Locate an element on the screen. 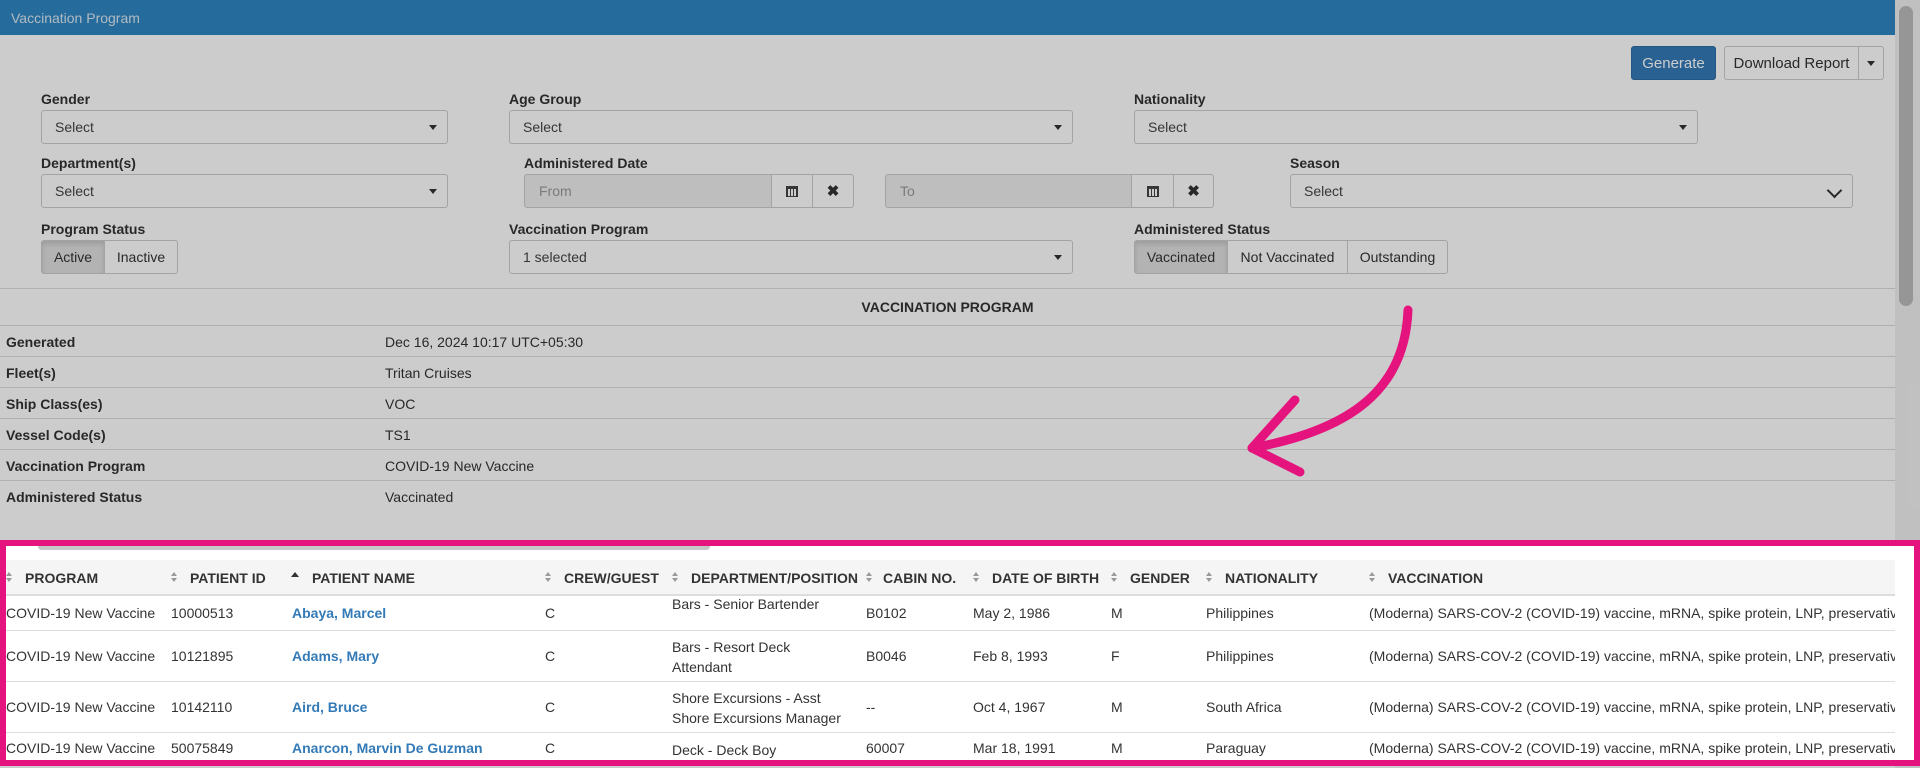  administered-status-vaccinated: Vaccinated is located at coordinates (1181, 257).